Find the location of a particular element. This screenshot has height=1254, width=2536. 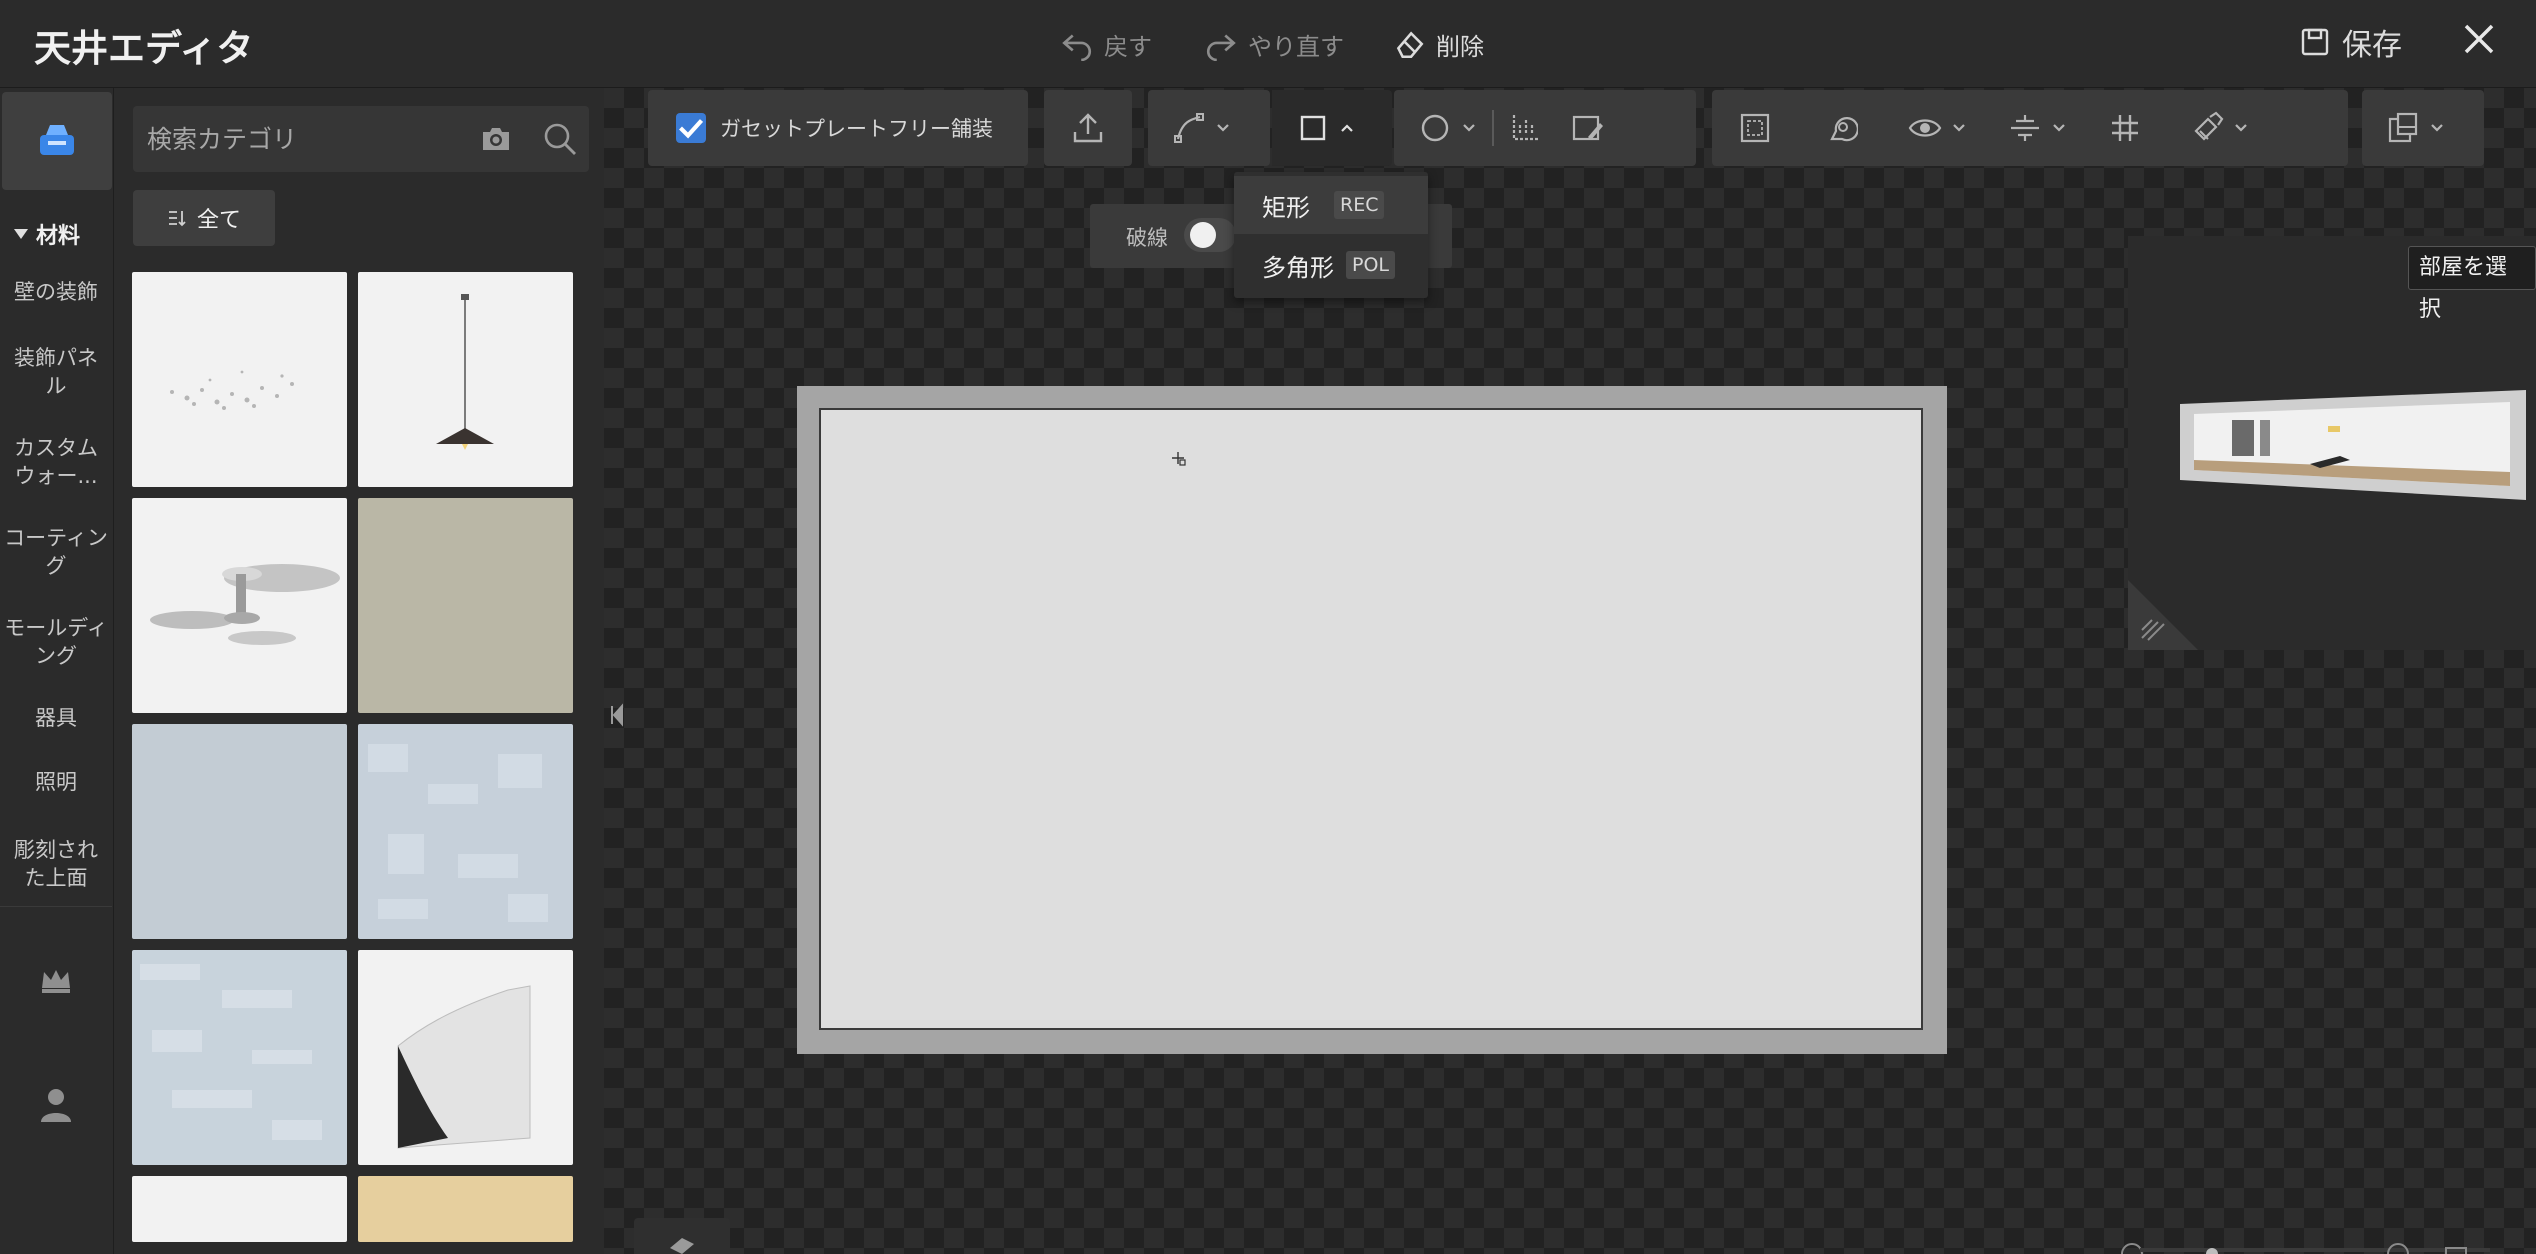

filter-all-button: 全て is located at coordinates (204, 218).